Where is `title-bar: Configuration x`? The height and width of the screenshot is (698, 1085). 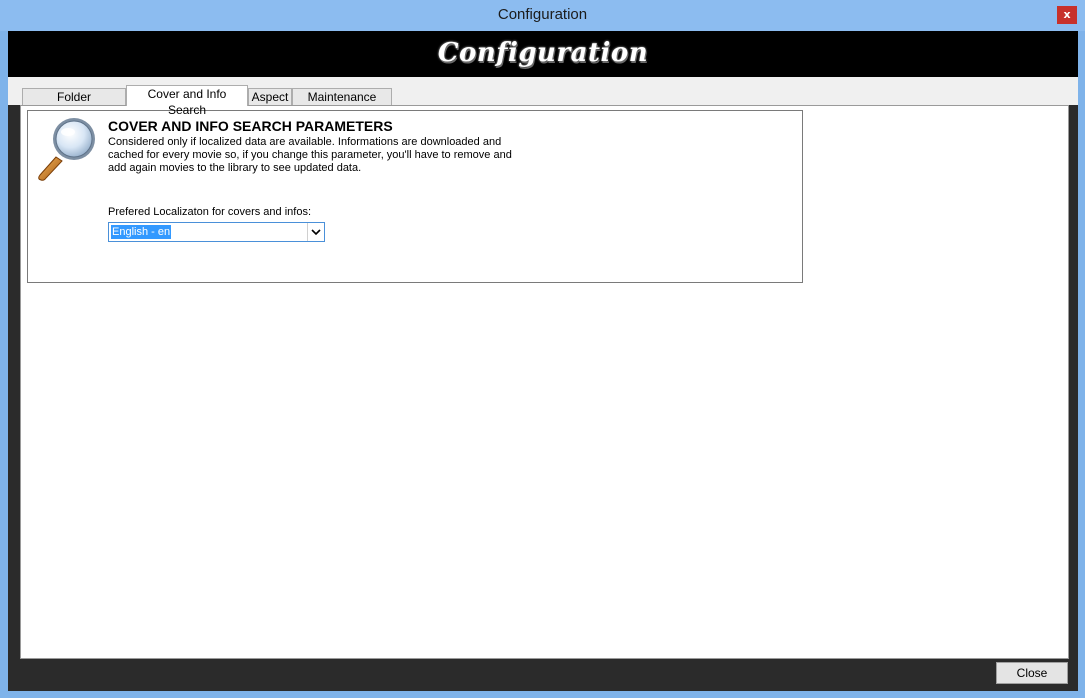 title-bar: Configuration x is located at coordinates (542, 15).